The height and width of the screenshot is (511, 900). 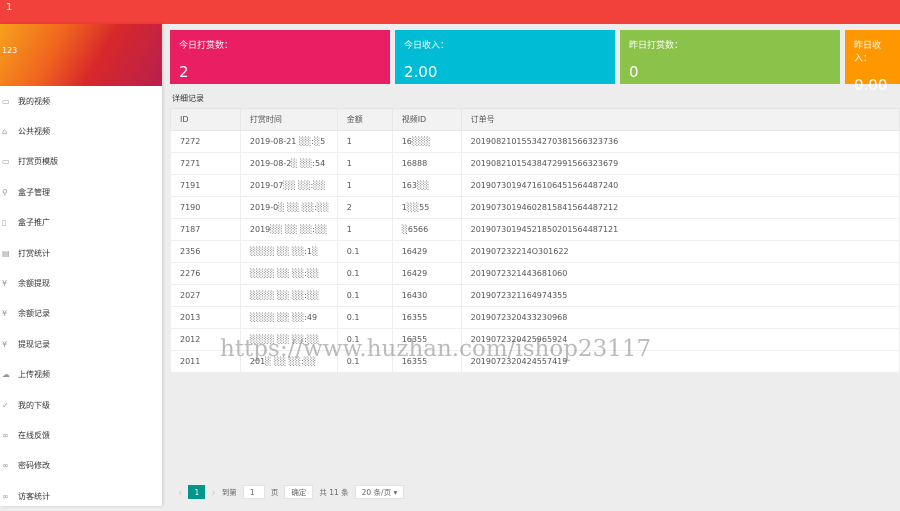 What do you see at coordinates (288, 163) in the screenshot?
I see `table-cell: 2019-08-2░ ░░:54` at bounding box center [288, 163].